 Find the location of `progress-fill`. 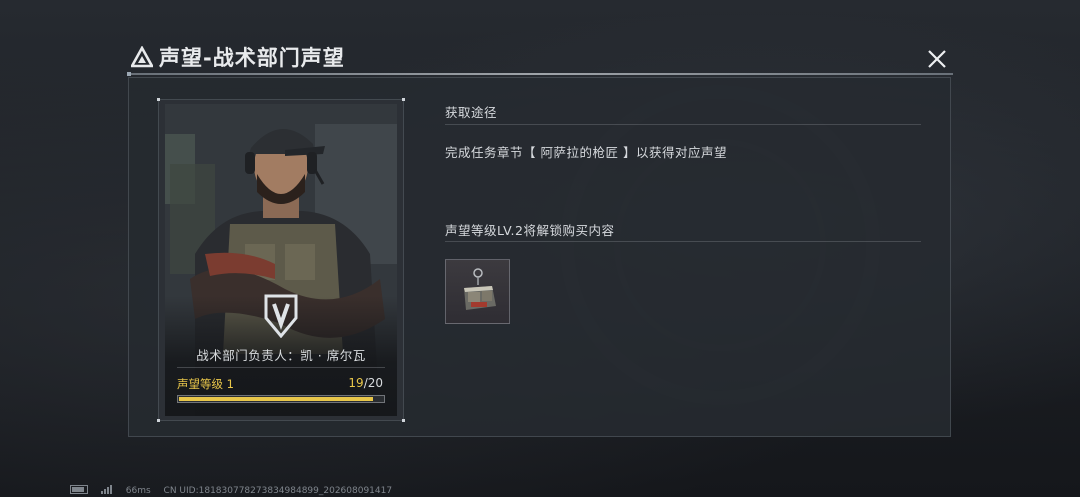

progress-fill is located at coordinates (276, 399).